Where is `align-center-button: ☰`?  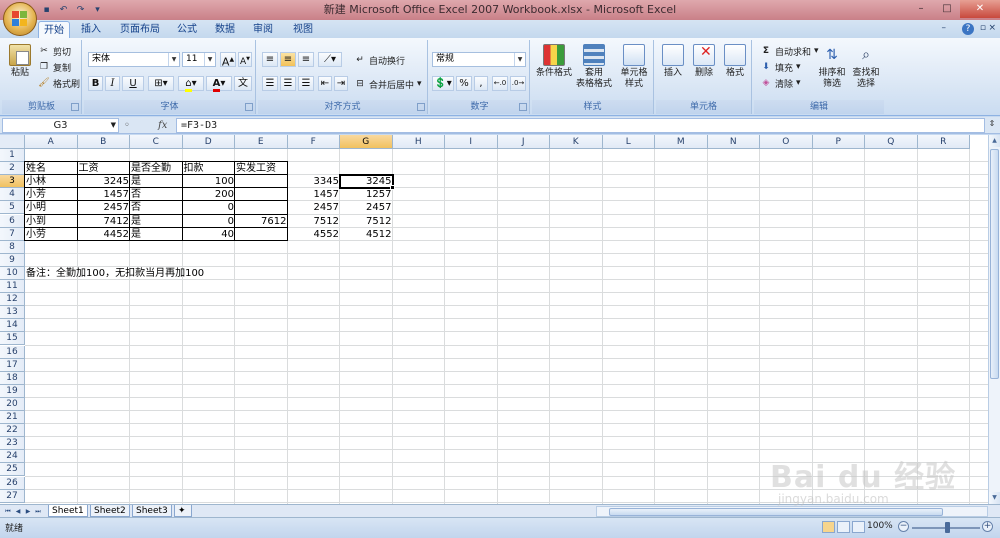
align-center-button: ☰ is located at coordinates (288, 83).